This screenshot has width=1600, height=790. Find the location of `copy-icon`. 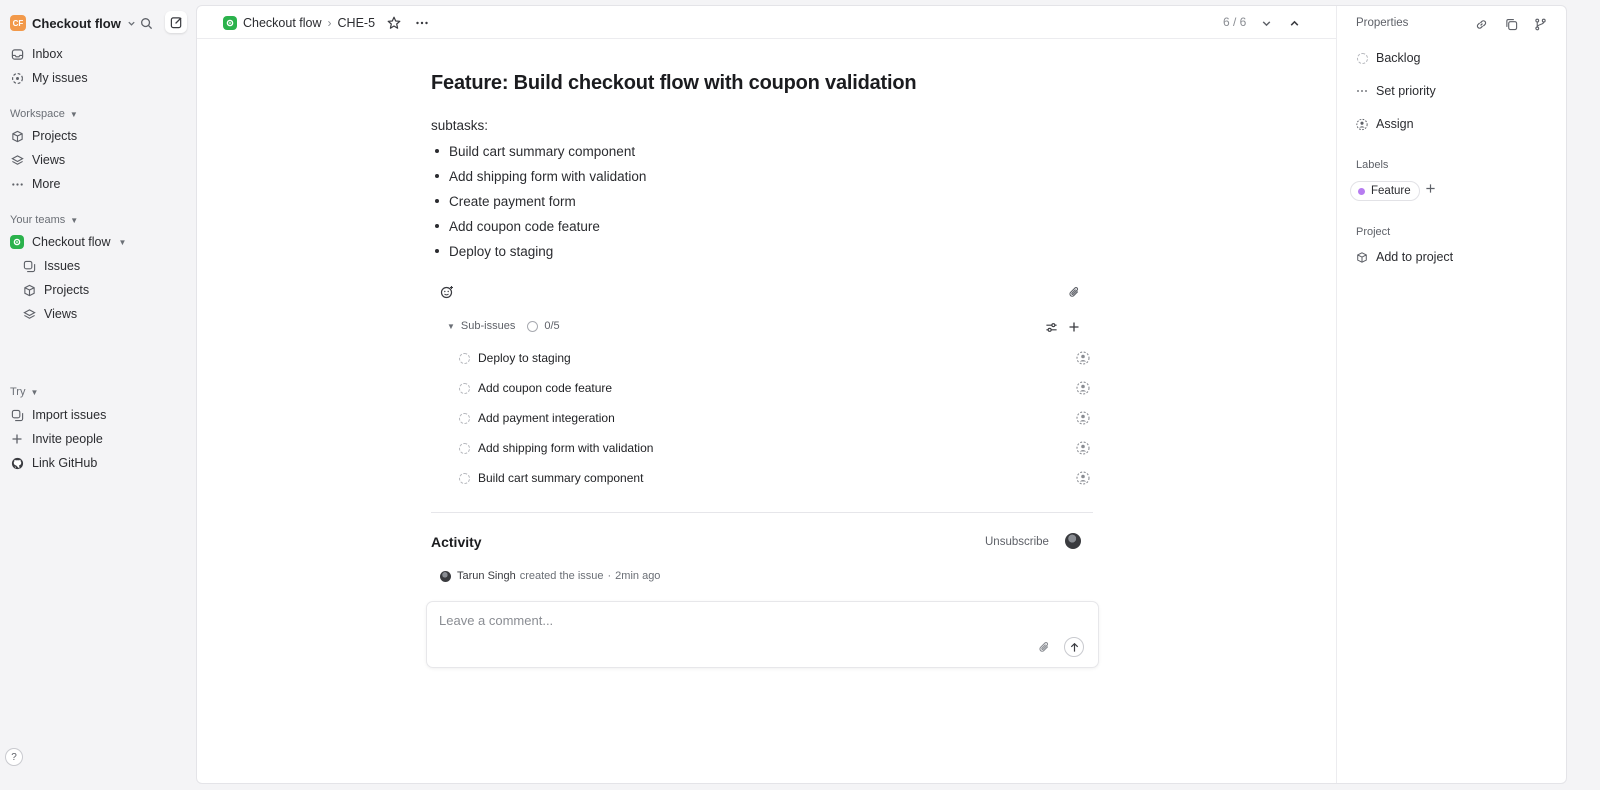

copy-icon is located at coordinates (1511, 24).